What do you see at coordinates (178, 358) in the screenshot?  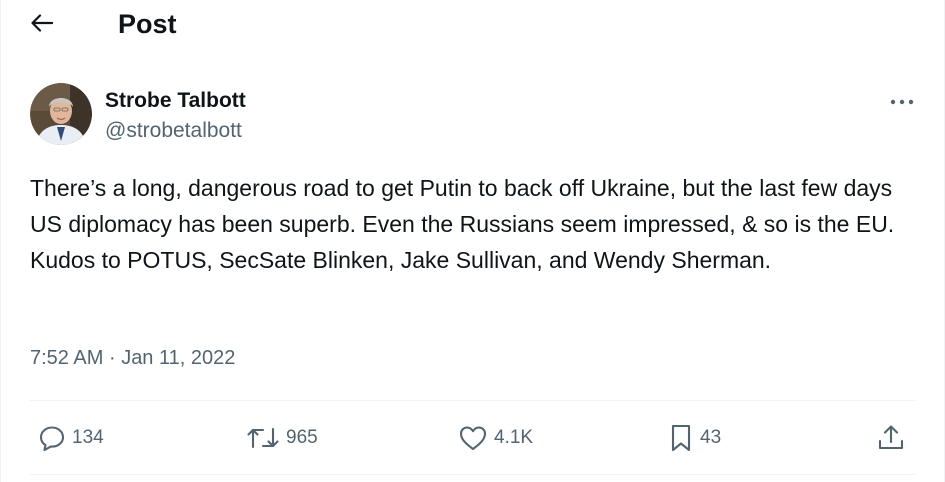 I see `post-date: Jan 11, 2022` at bounding box center [178, 358].